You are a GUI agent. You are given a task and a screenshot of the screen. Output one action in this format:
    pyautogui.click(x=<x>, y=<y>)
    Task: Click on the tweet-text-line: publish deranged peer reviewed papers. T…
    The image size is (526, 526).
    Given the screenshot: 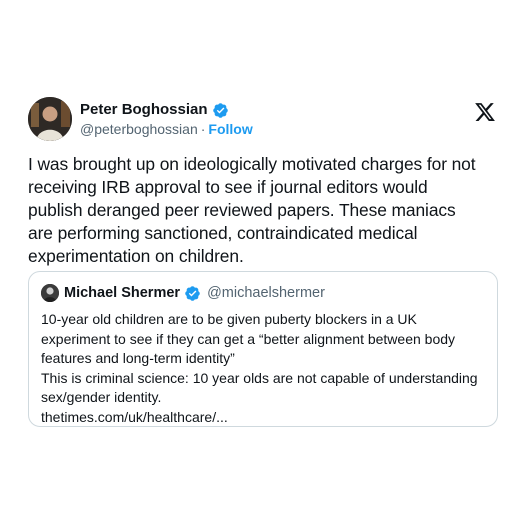 What is the action you would take?
    pyautogui.click(x=242, y=210)
    